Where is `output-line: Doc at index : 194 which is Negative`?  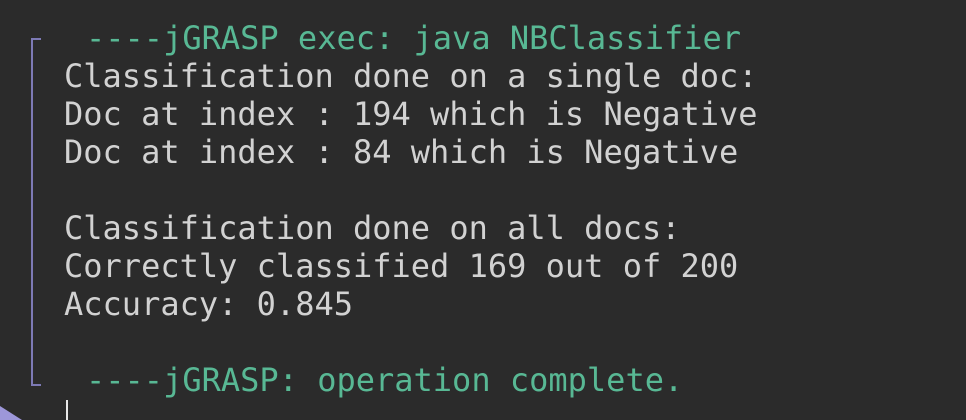 output-line: Doc at index : 194 which is Negative is located at coordinates (411, 114).